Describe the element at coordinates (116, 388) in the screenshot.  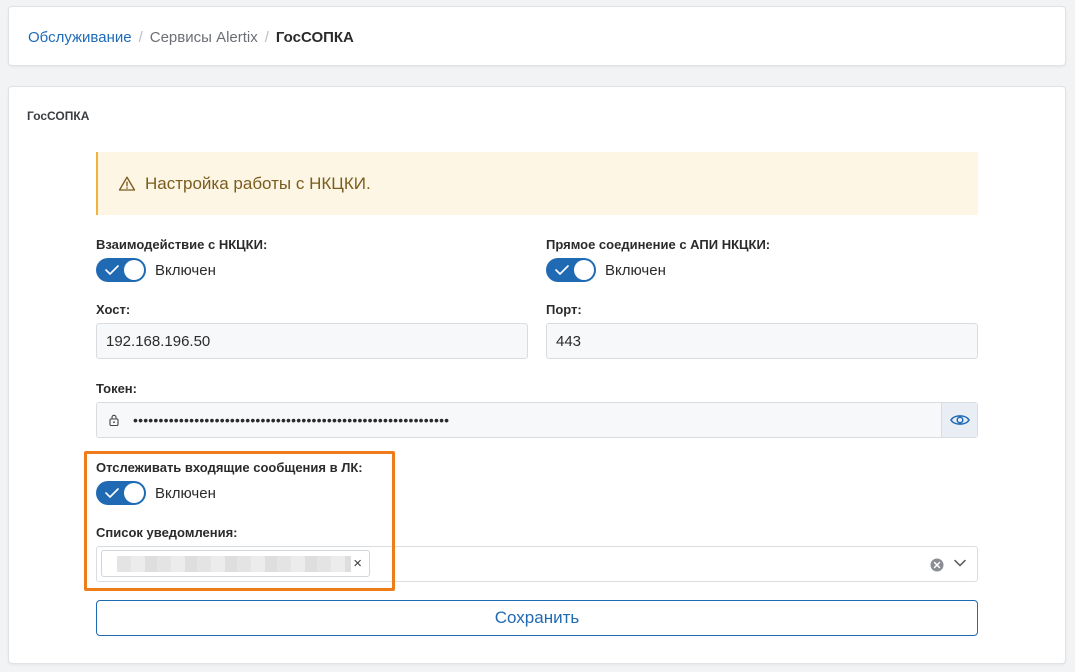
I see `token-label: Токен:` at that location.